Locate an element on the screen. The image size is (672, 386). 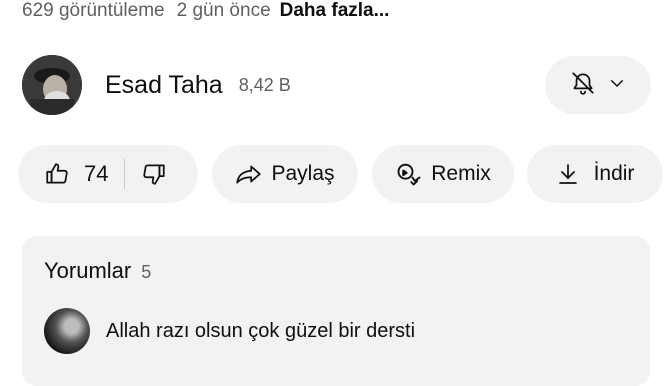
comments-header: Yorumlar 5 is located at coordinates (97, 271).